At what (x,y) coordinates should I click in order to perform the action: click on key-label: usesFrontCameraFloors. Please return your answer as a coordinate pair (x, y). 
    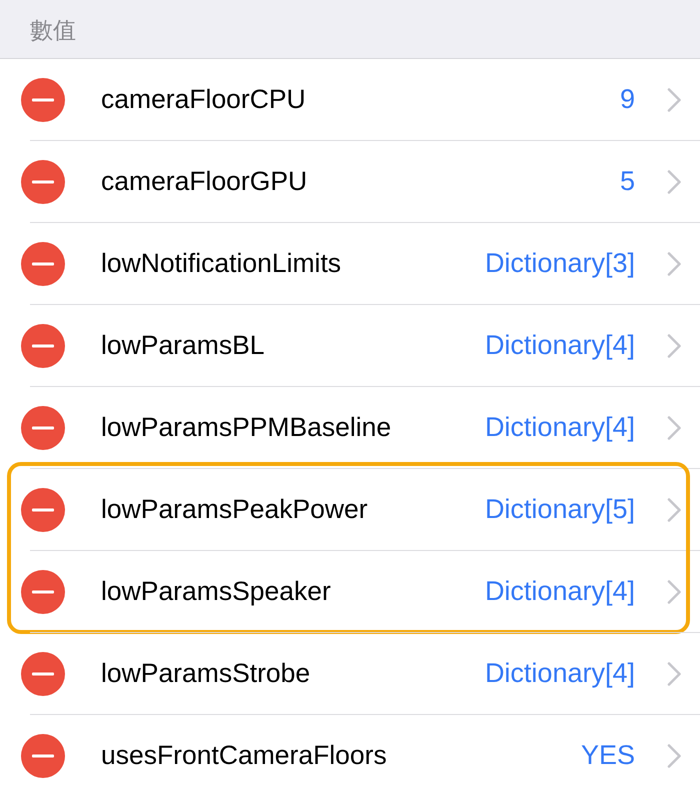
    Looking at the image, I should click on (244, 755).